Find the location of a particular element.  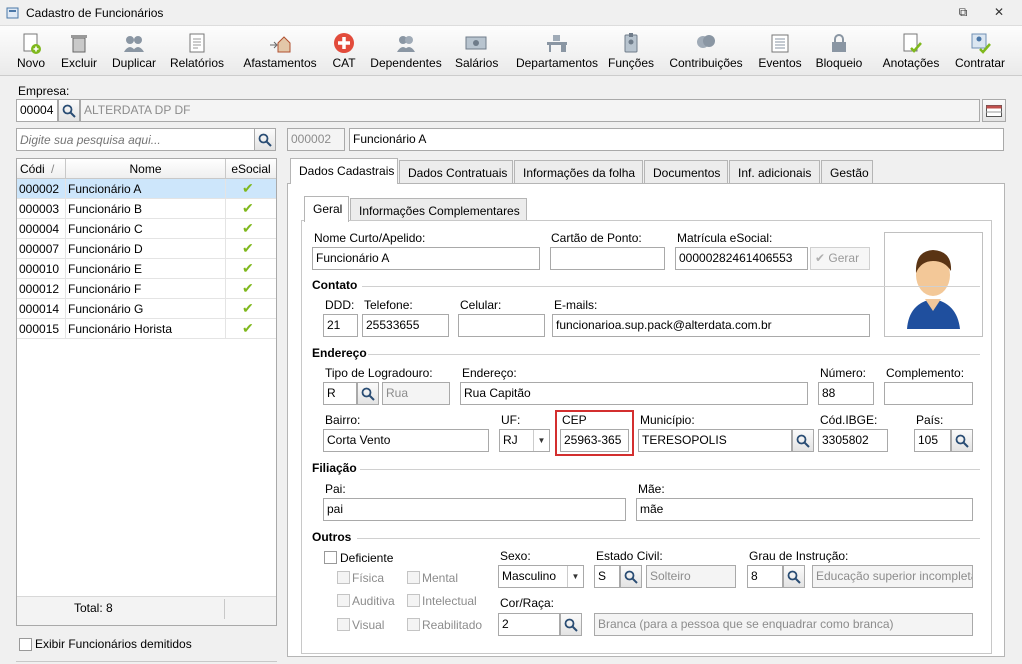

toolbar-button-dependentes: Dependentes is located at coordinates (406, 51).